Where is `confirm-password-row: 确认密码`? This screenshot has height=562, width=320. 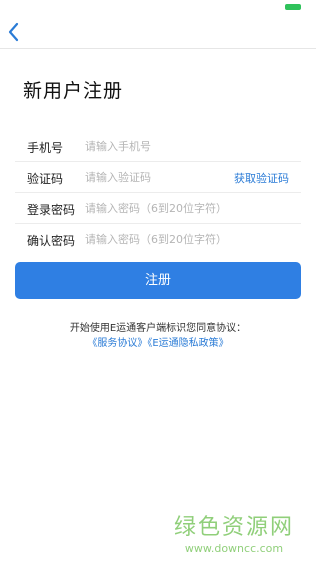 confirm-password-row: 确认密码 is located at coordinates (158, 239).